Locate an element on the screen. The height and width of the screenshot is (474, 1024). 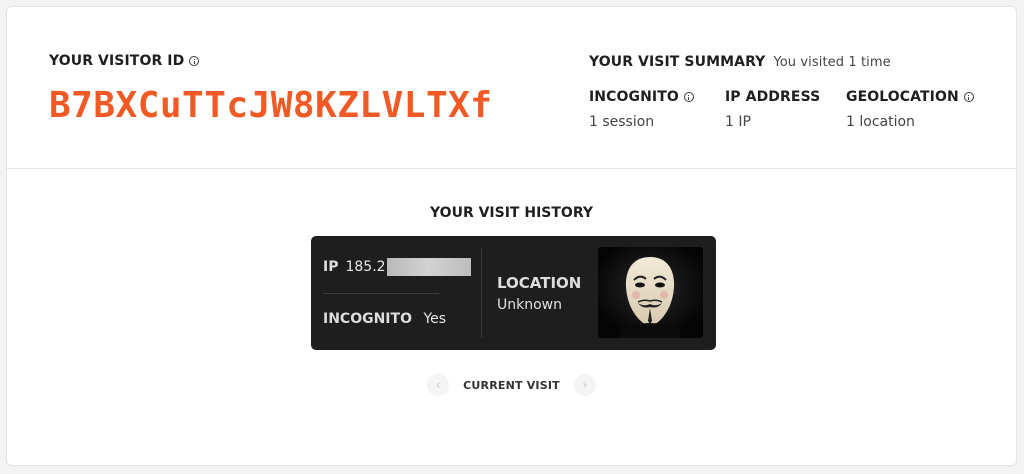
visit-ip-label: IP is located at coordinates (331, 267).